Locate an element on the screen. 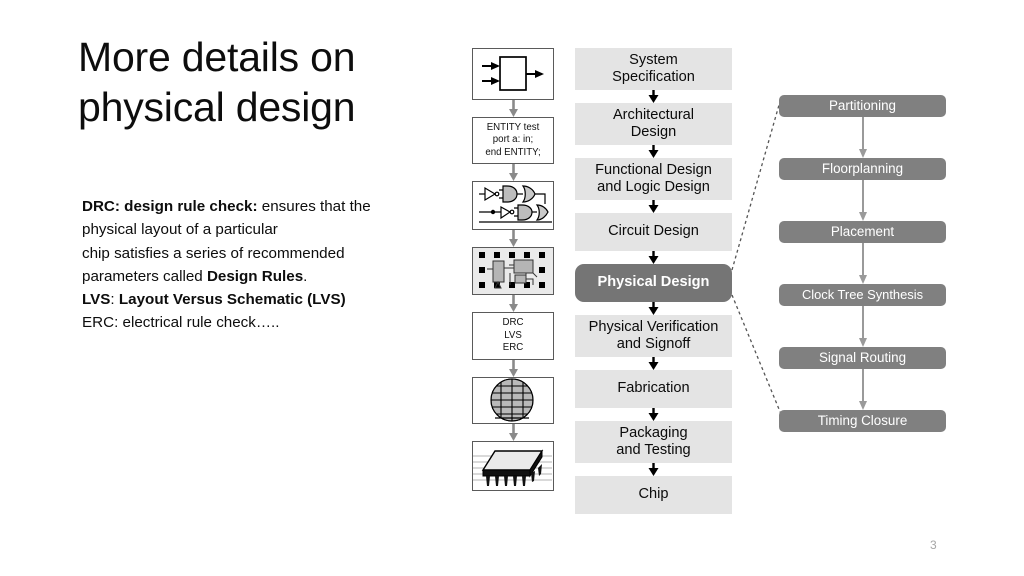  substep-label: Signal Routing is located at coordinates (862, 358).